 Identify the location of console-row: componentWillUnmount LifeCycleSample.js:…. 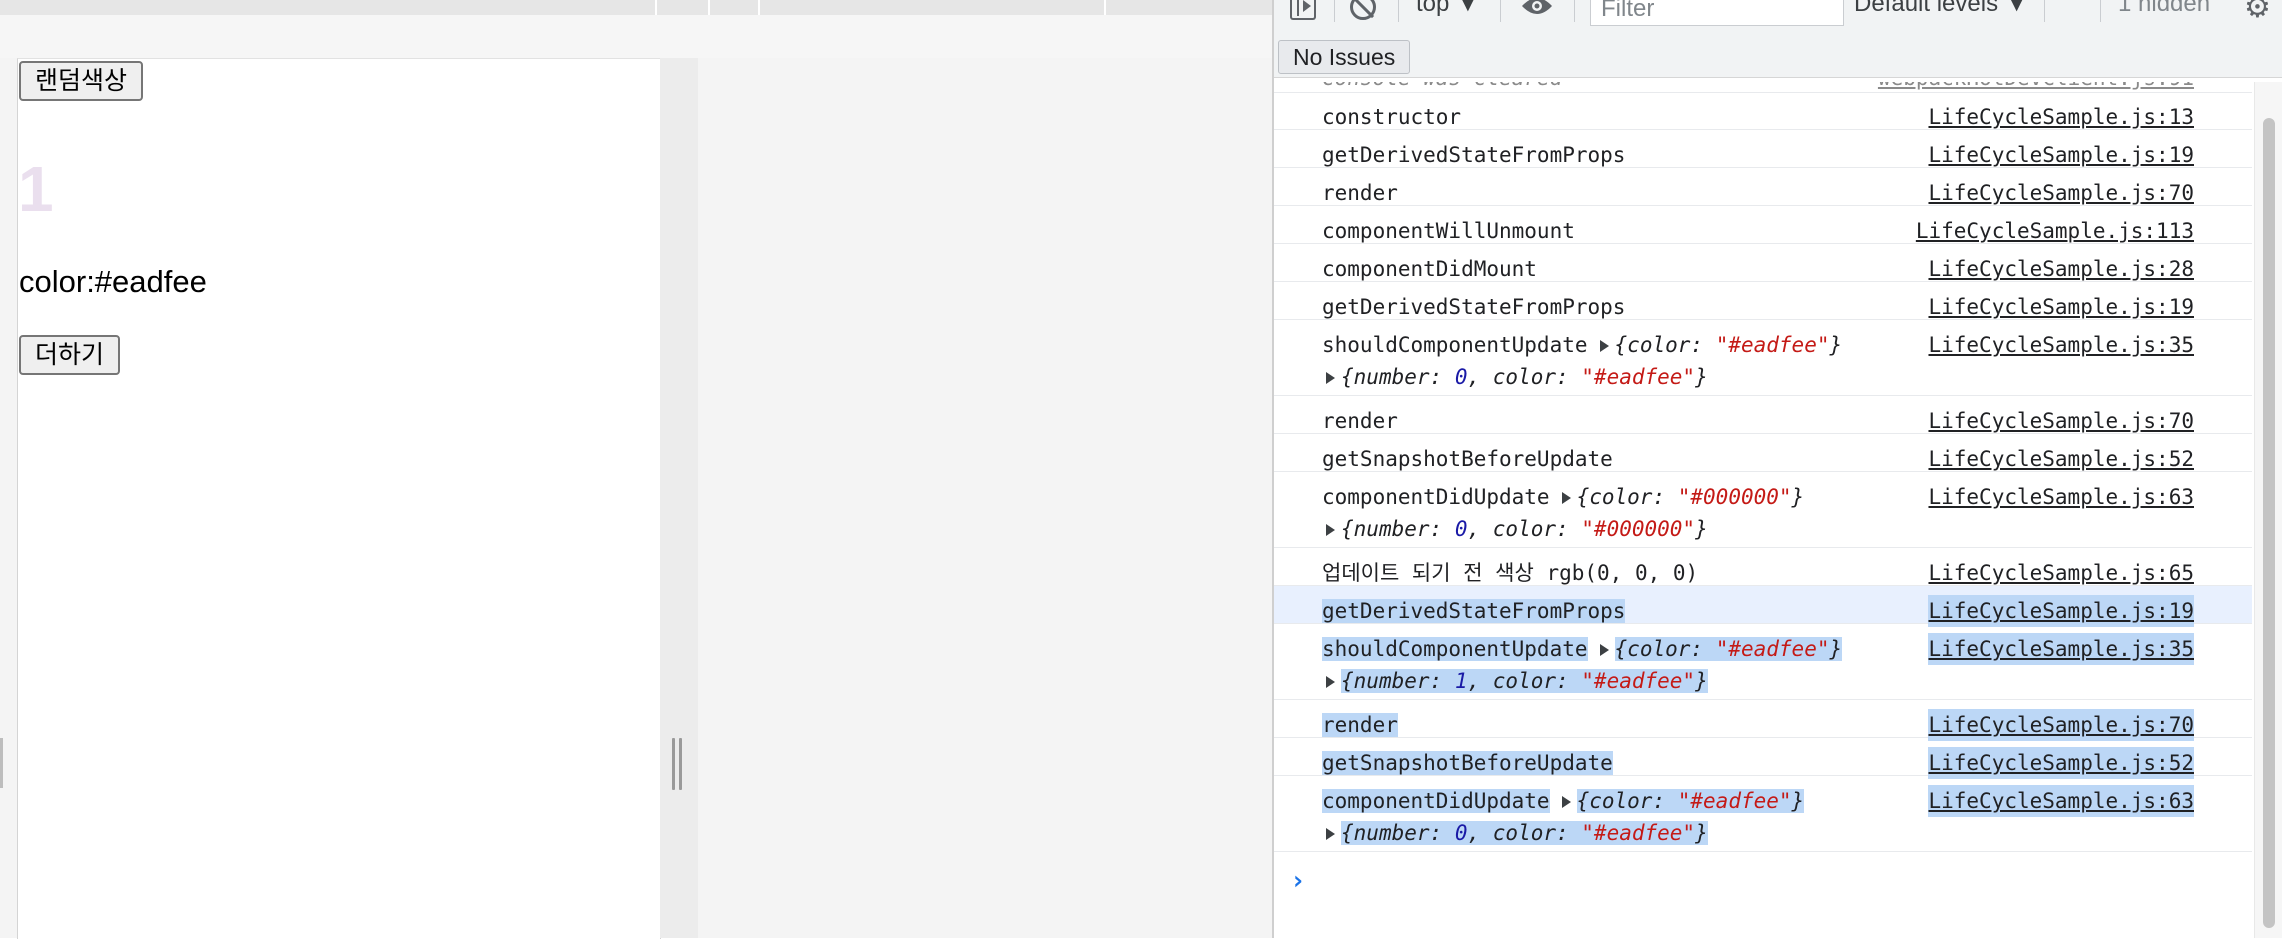
(1763, 225).